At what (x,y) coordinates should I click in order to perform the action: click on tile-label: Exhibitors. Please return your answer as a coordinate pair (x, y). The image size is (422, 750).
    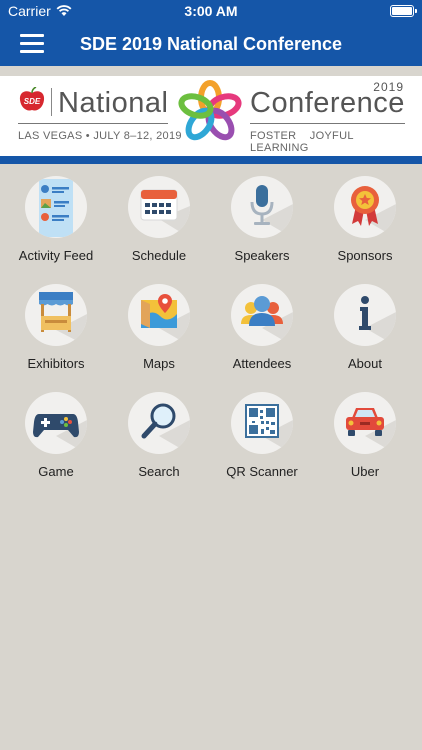
    Looking at the image, I should click on (56, 363).